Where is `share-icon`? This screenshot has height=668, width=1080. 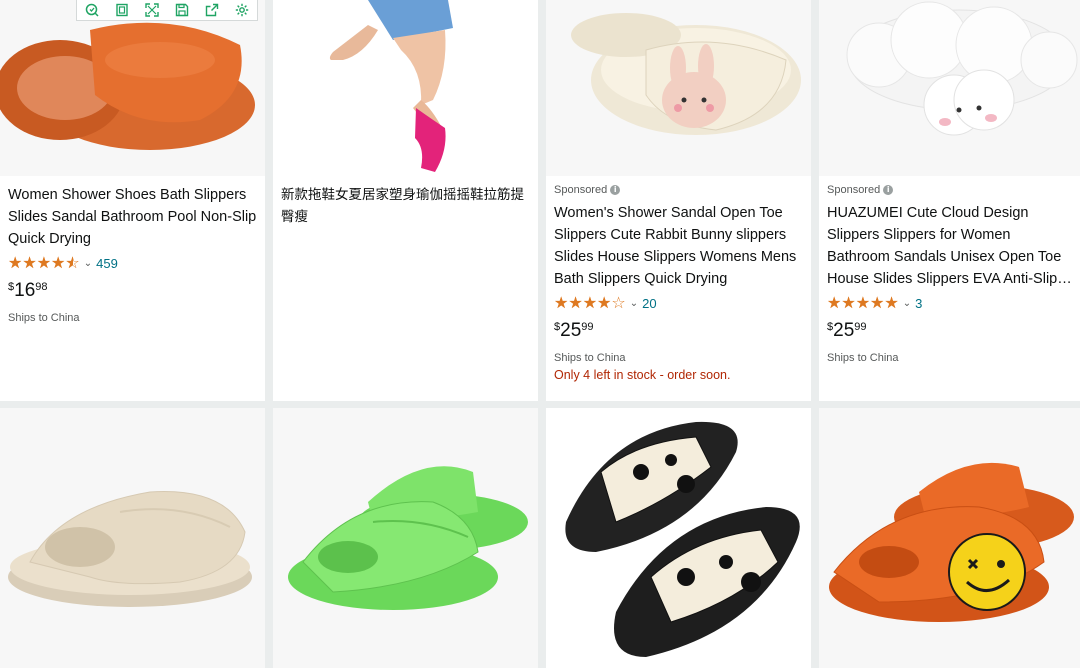
share-icon is located at coordinates (212, 10).